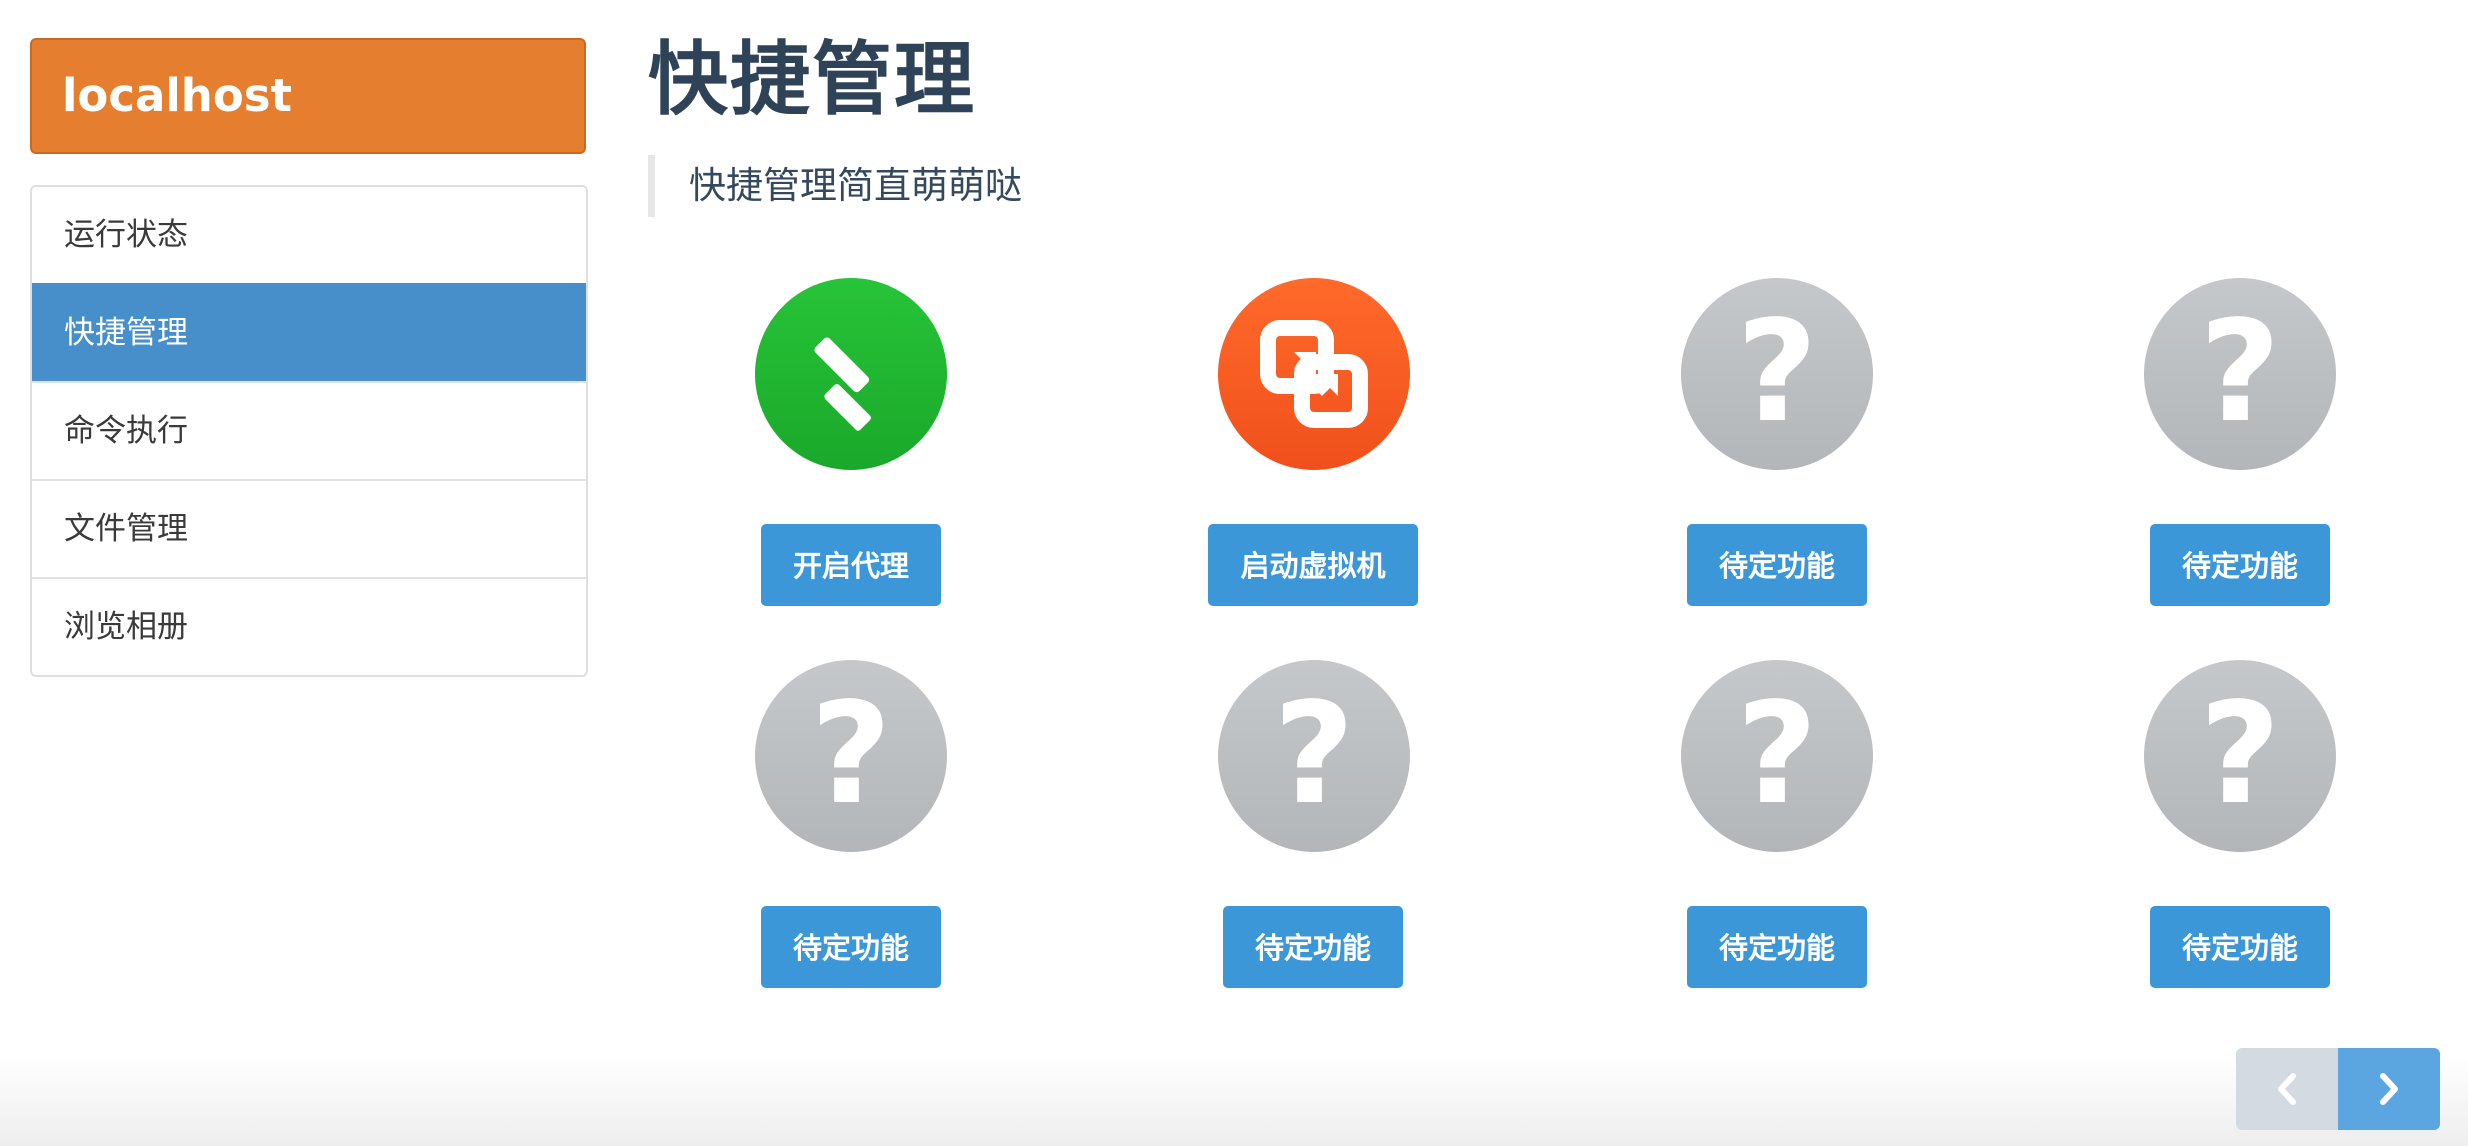  I want to click on bottom-shadow, so click(1234, 1101).